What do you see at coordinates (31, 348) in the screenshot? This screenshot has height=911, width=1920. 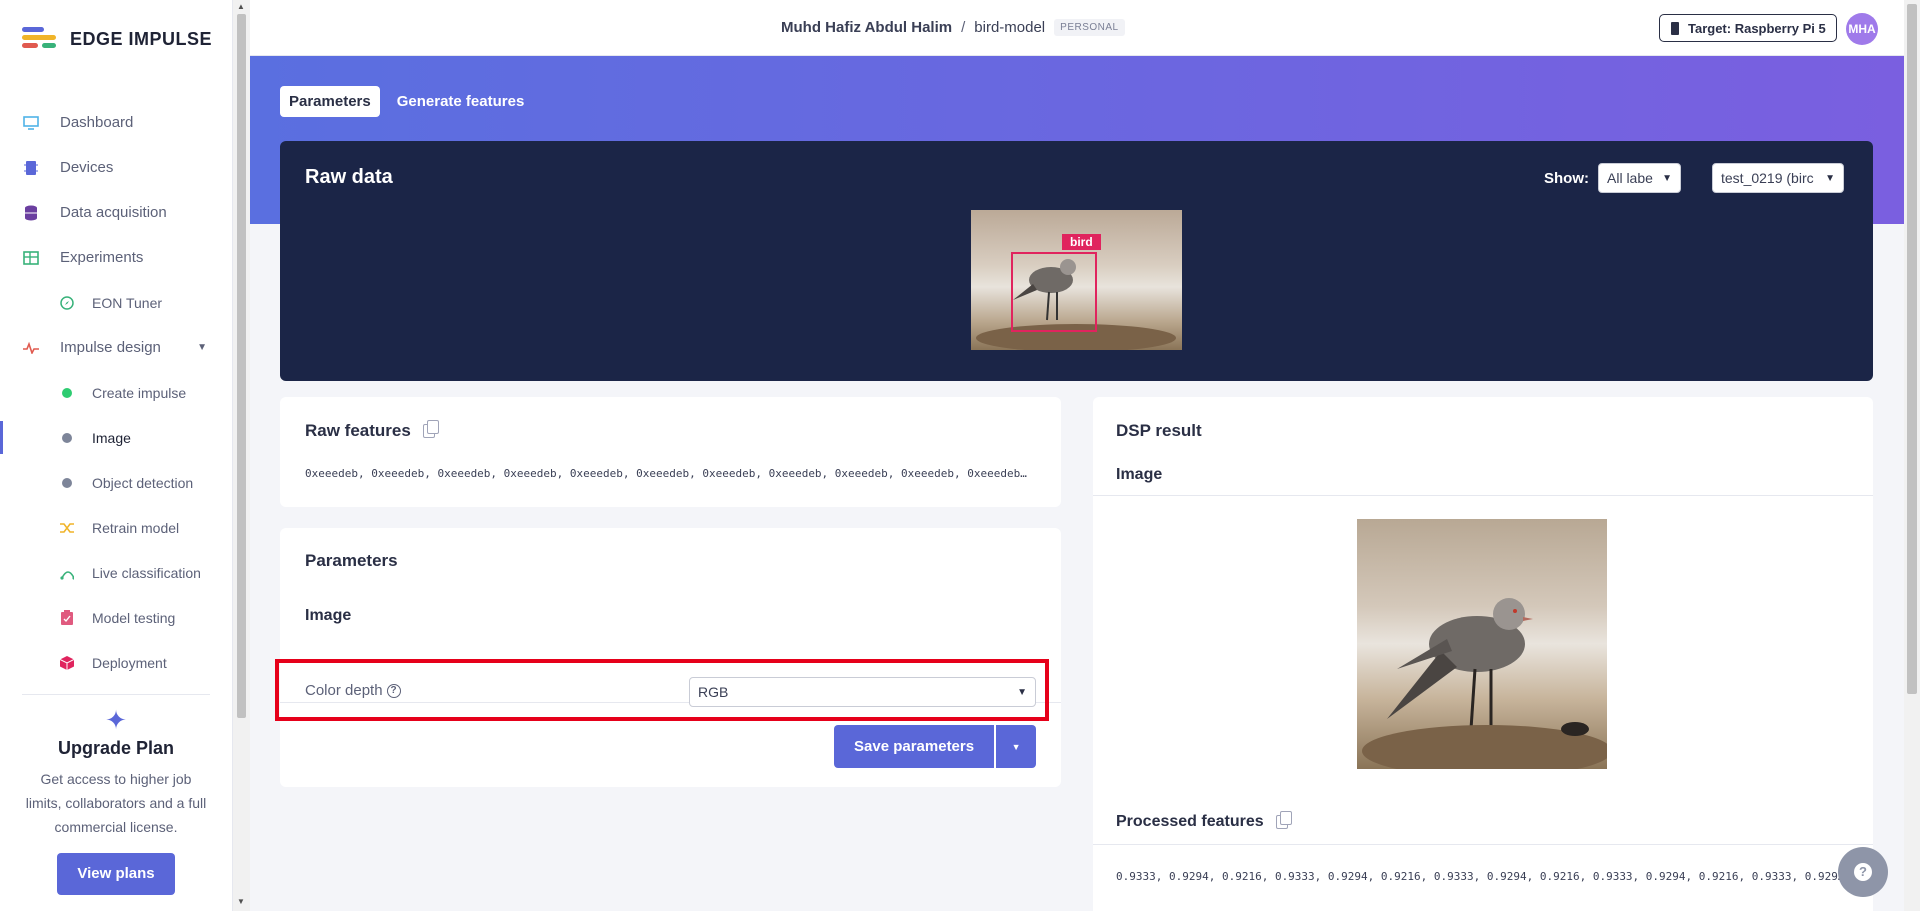 I see `pulse-icon` at bounding box center [31, 348].